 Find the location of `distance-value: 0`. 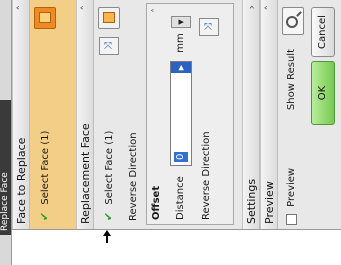

distance-value: 0 is located at coordinates (181, 156).